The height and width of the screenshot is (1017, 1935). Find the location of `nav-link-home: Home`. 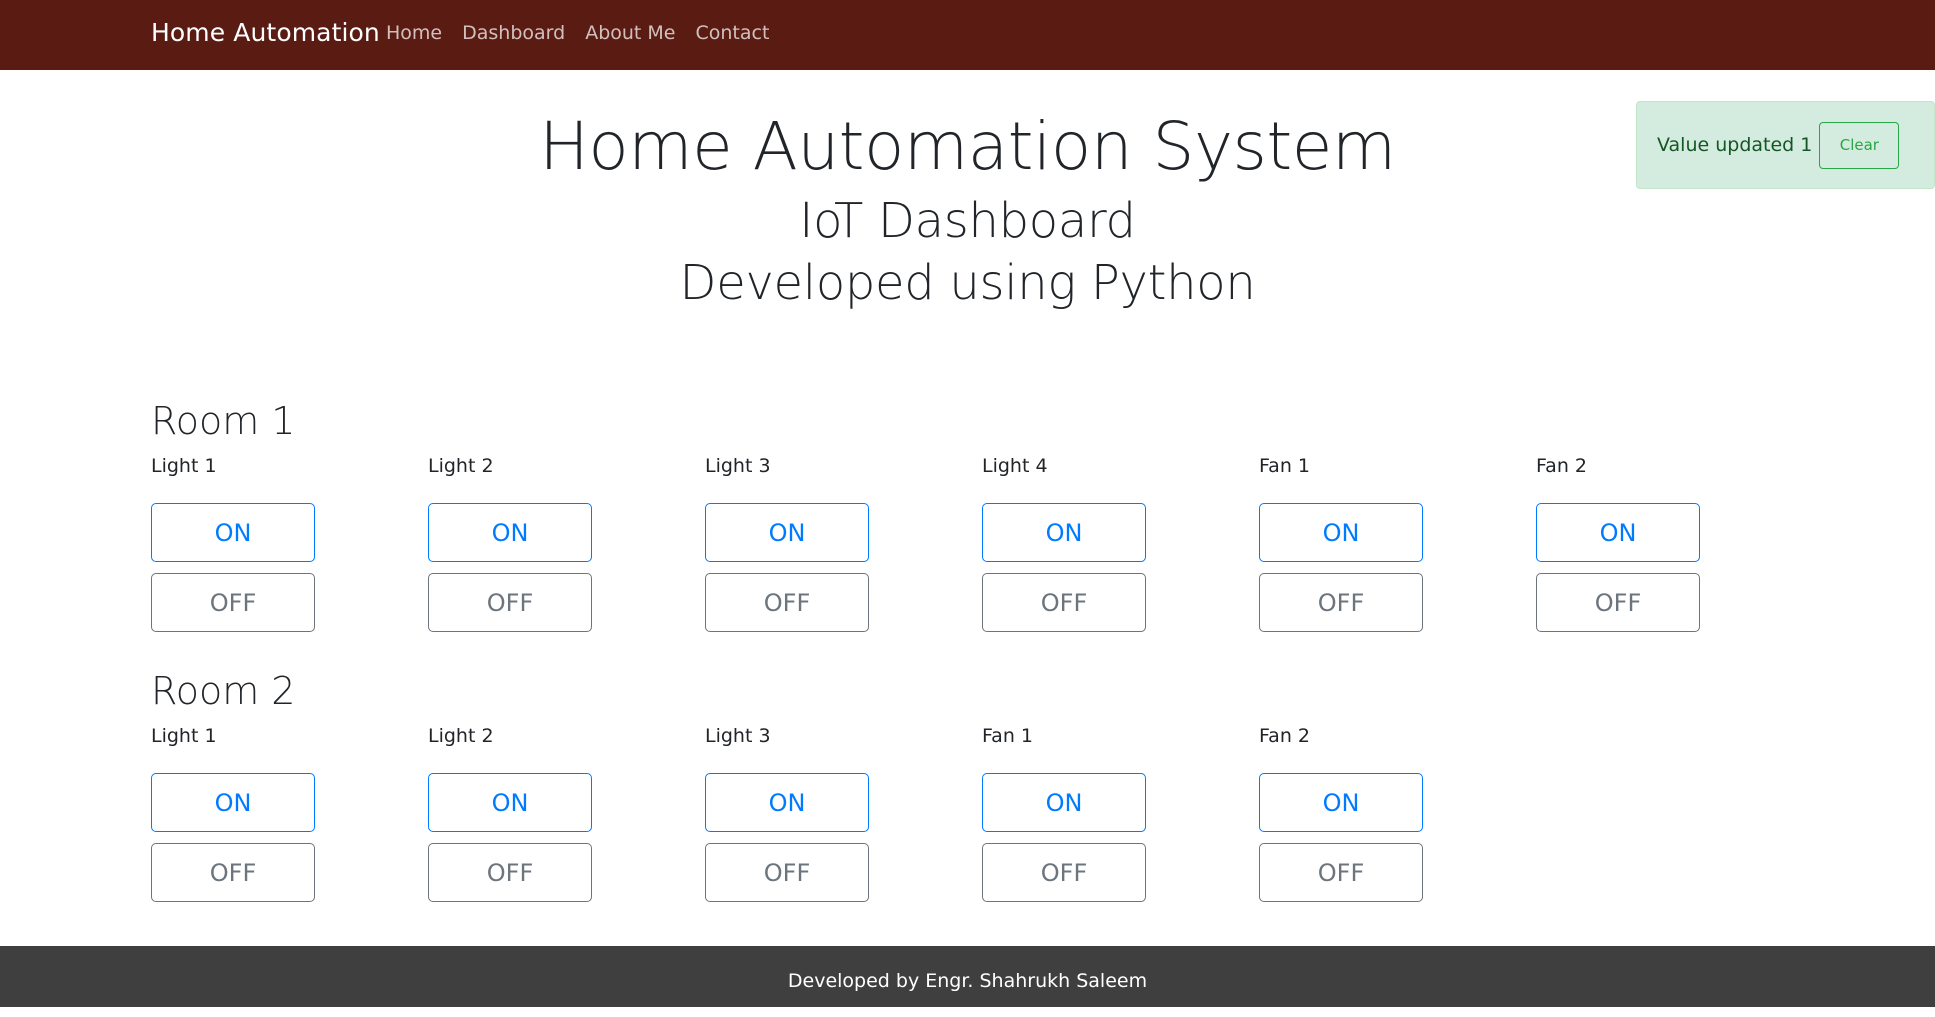

nav-link-home: Home is located at coordinates (414, 33).